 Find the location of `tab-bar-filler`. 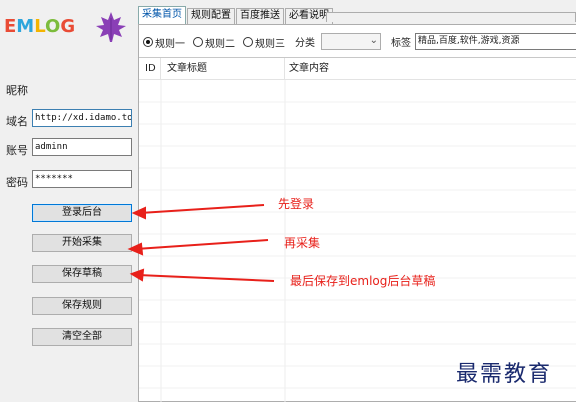

tab-bar-filler is located at coordinates (451, 17).